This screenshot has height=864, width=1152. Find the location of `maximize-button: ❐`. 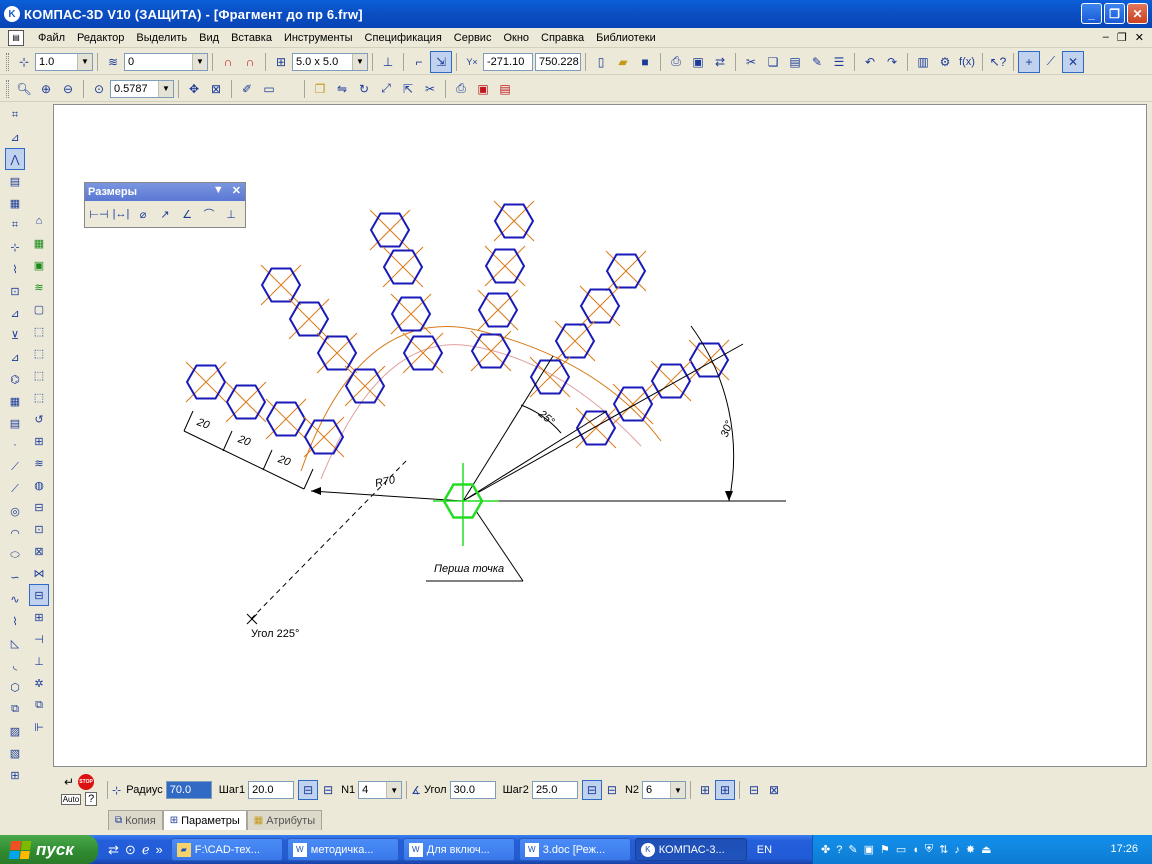

maximize-button: ❐ is located at coordinates (1114, 13).